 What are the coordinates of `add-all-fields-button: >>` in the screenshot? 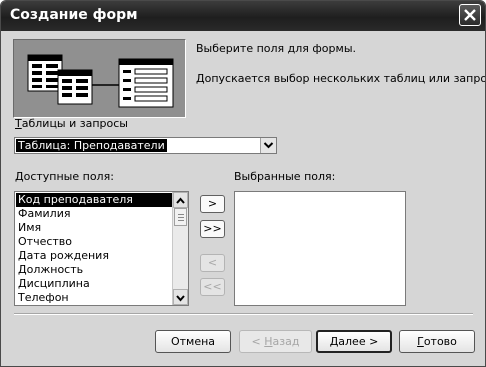 It's located at (212, 229).